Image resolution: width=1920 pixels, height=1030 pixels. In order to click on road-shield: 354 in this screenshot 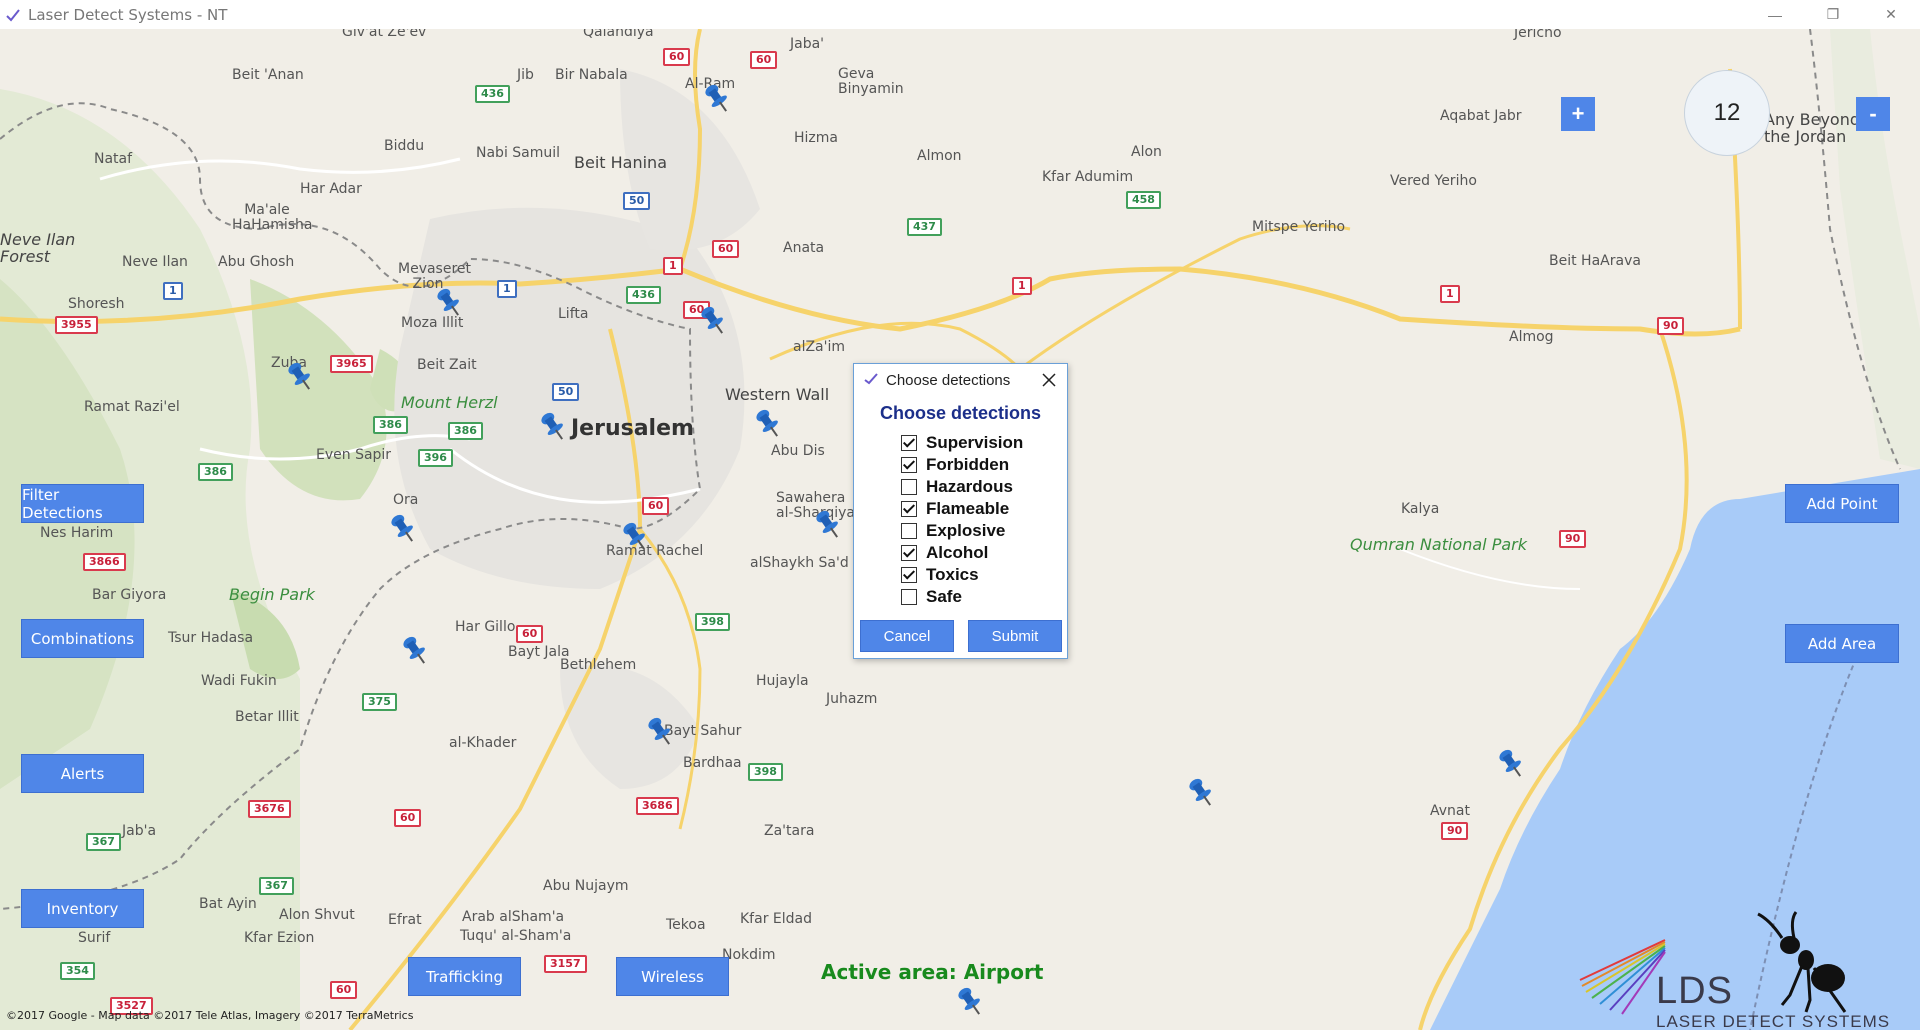, I will do `click(77, 971)`.